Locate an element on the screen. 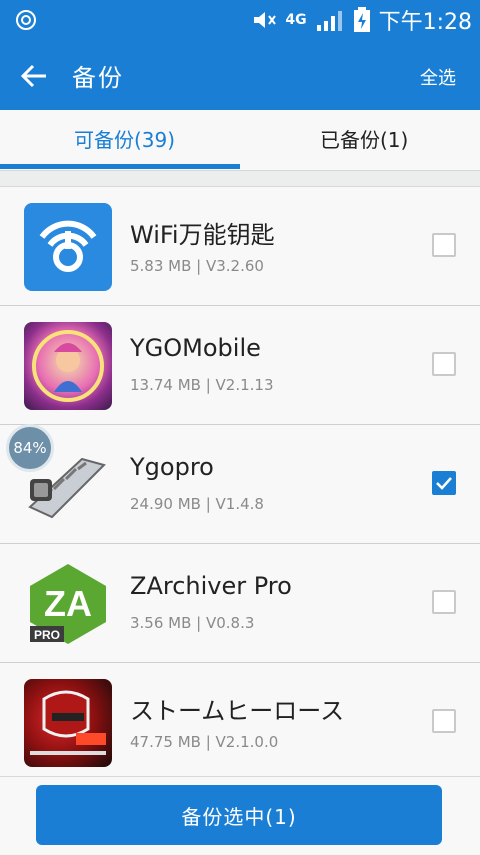 This screenshot has width=480, height=855. tab-bar: 可备份(39) 已备份(1) is located at coordinates (240, 140).